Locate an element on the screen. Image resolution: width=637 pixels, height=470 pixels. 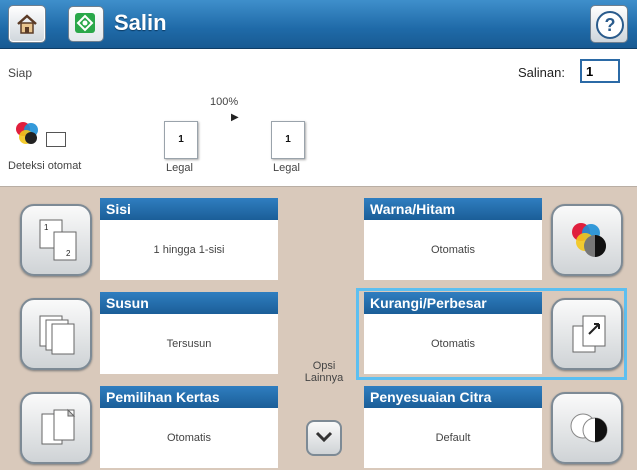
output-paper-label: Legal is located at coordinates (286, 168).